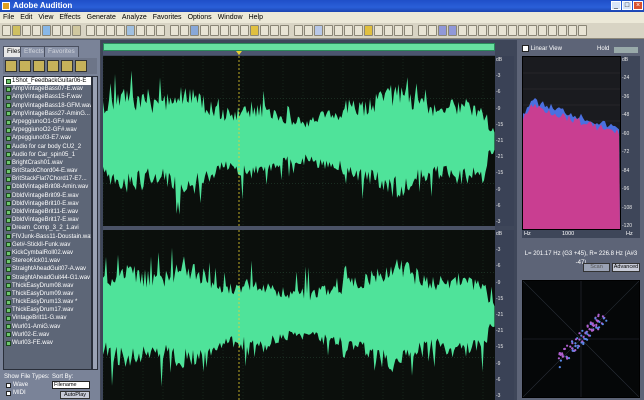  I want to click on overview-bar, so click(299, 47).